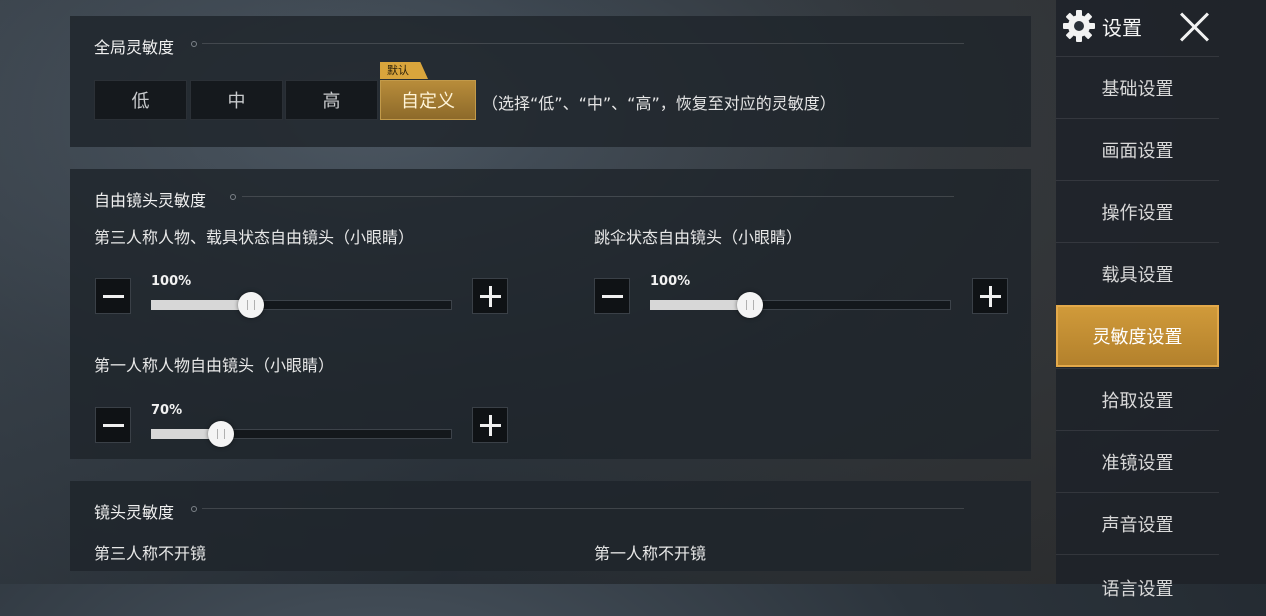  Describe the element at coordinates (214, 365) in the screenshot. I see `first-person-free-look-label: 第一人称人物自由镜头（小眼睛）` at that location.